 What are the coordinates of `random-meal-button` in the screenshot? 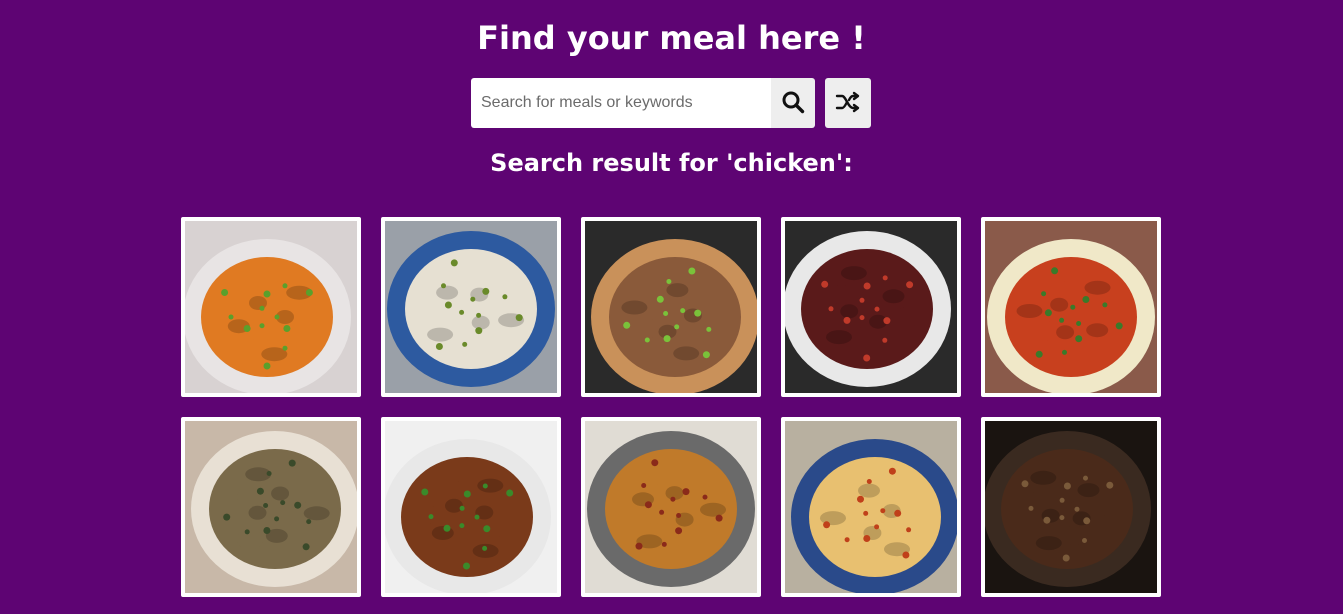 It's located at (848, 103).